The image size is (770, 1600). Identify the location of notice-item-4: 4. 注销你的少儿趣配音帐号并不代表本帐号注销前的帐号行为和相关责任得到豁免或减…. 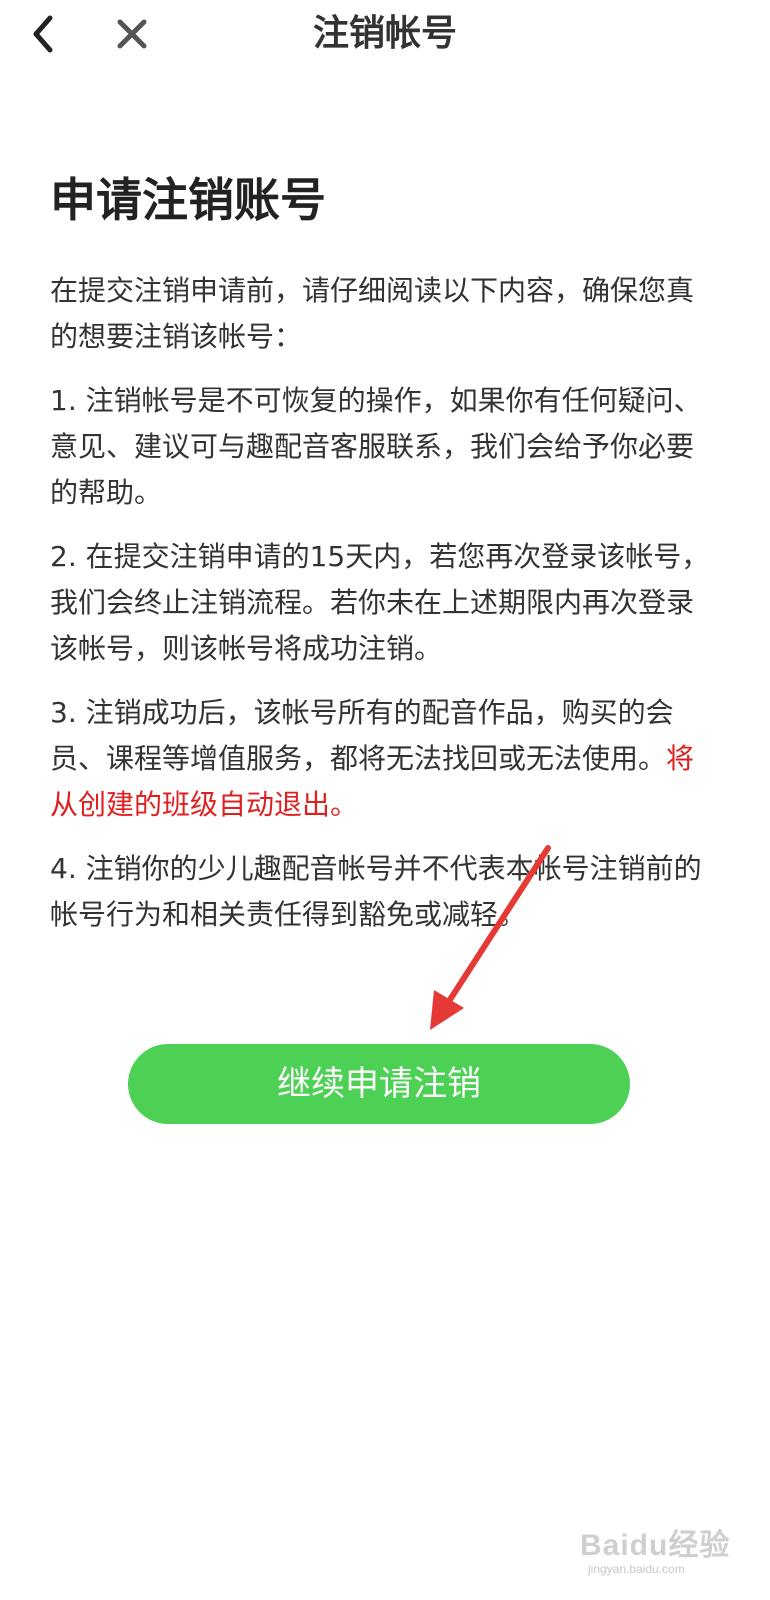
(376, 891).